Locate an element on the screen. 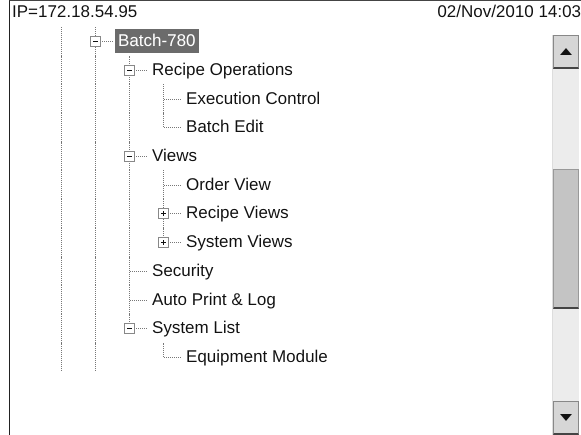 The height and width of the screenshot is (435, 581). up-arrow-icon is located at coordinates (566, 51).